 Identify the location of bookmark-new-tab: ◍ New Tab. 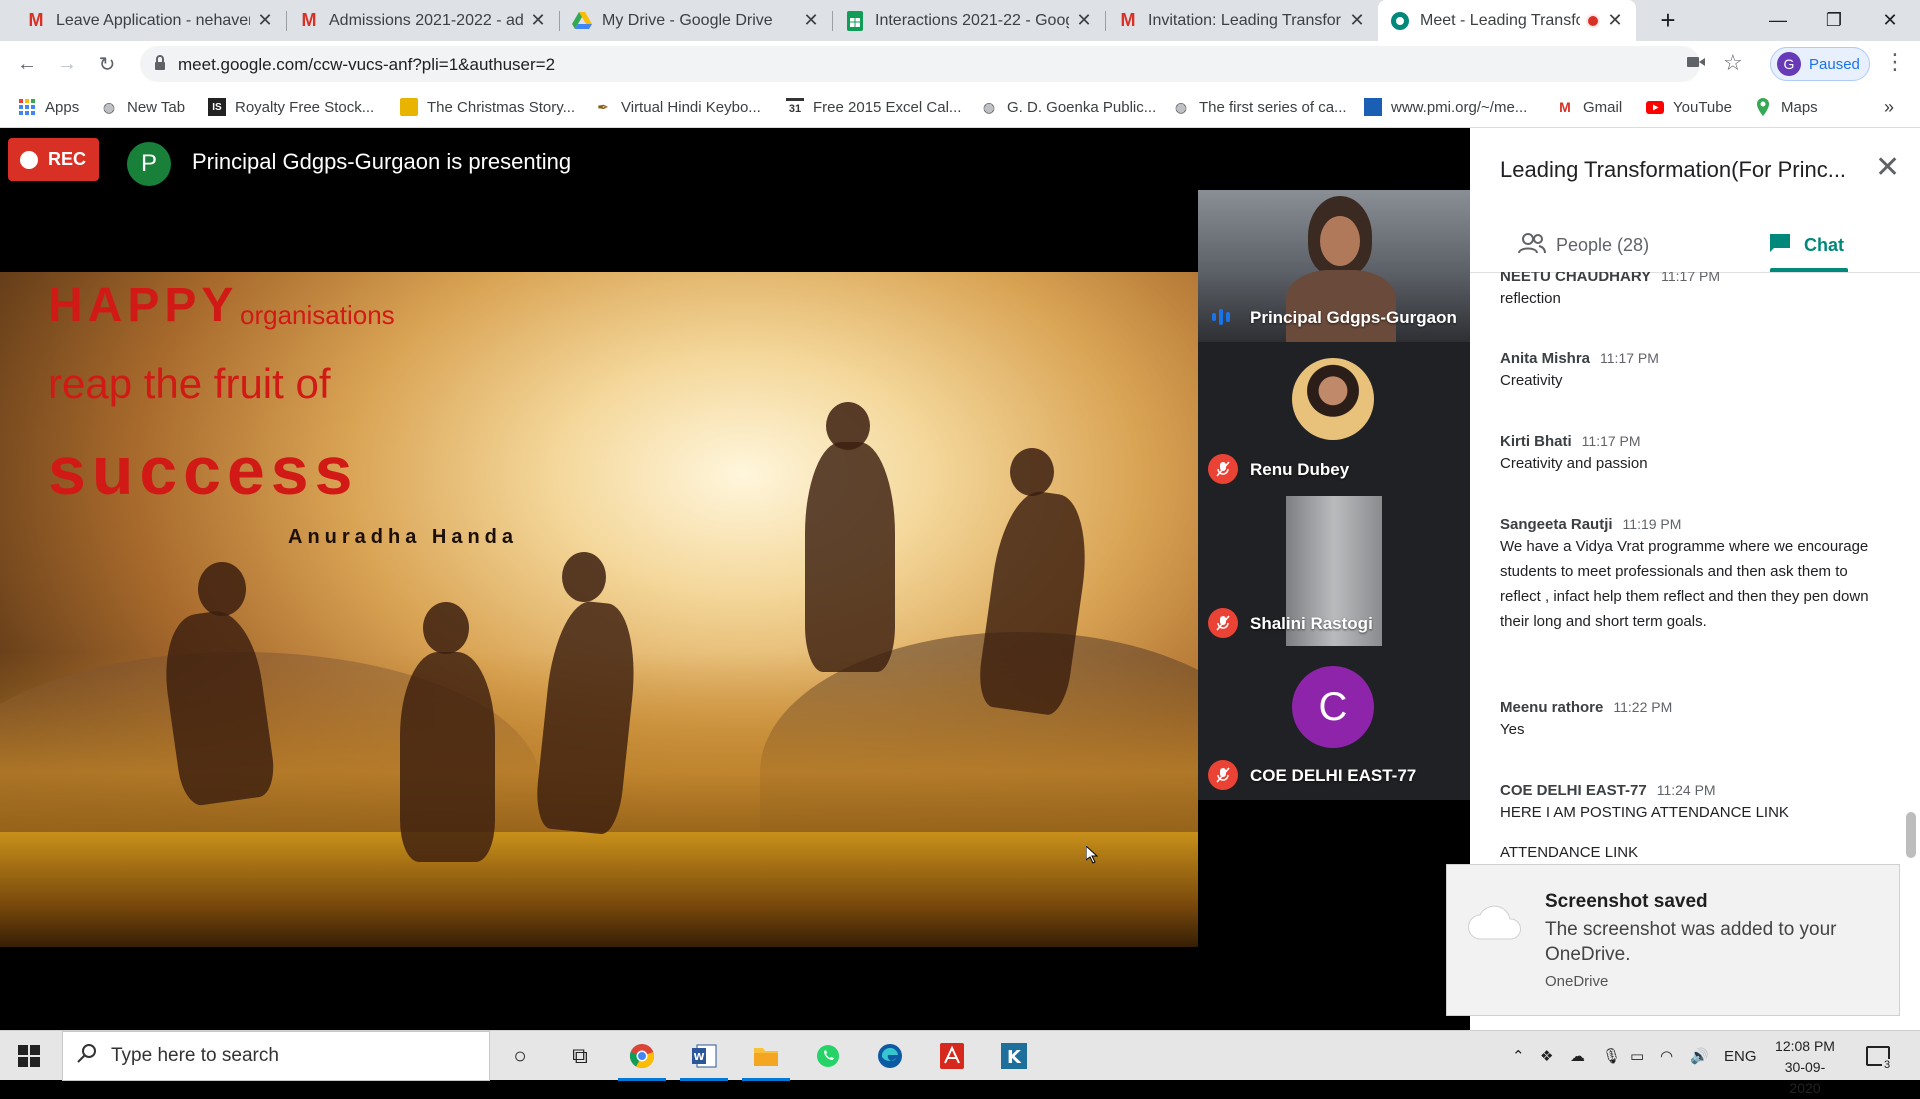
(142, 107).